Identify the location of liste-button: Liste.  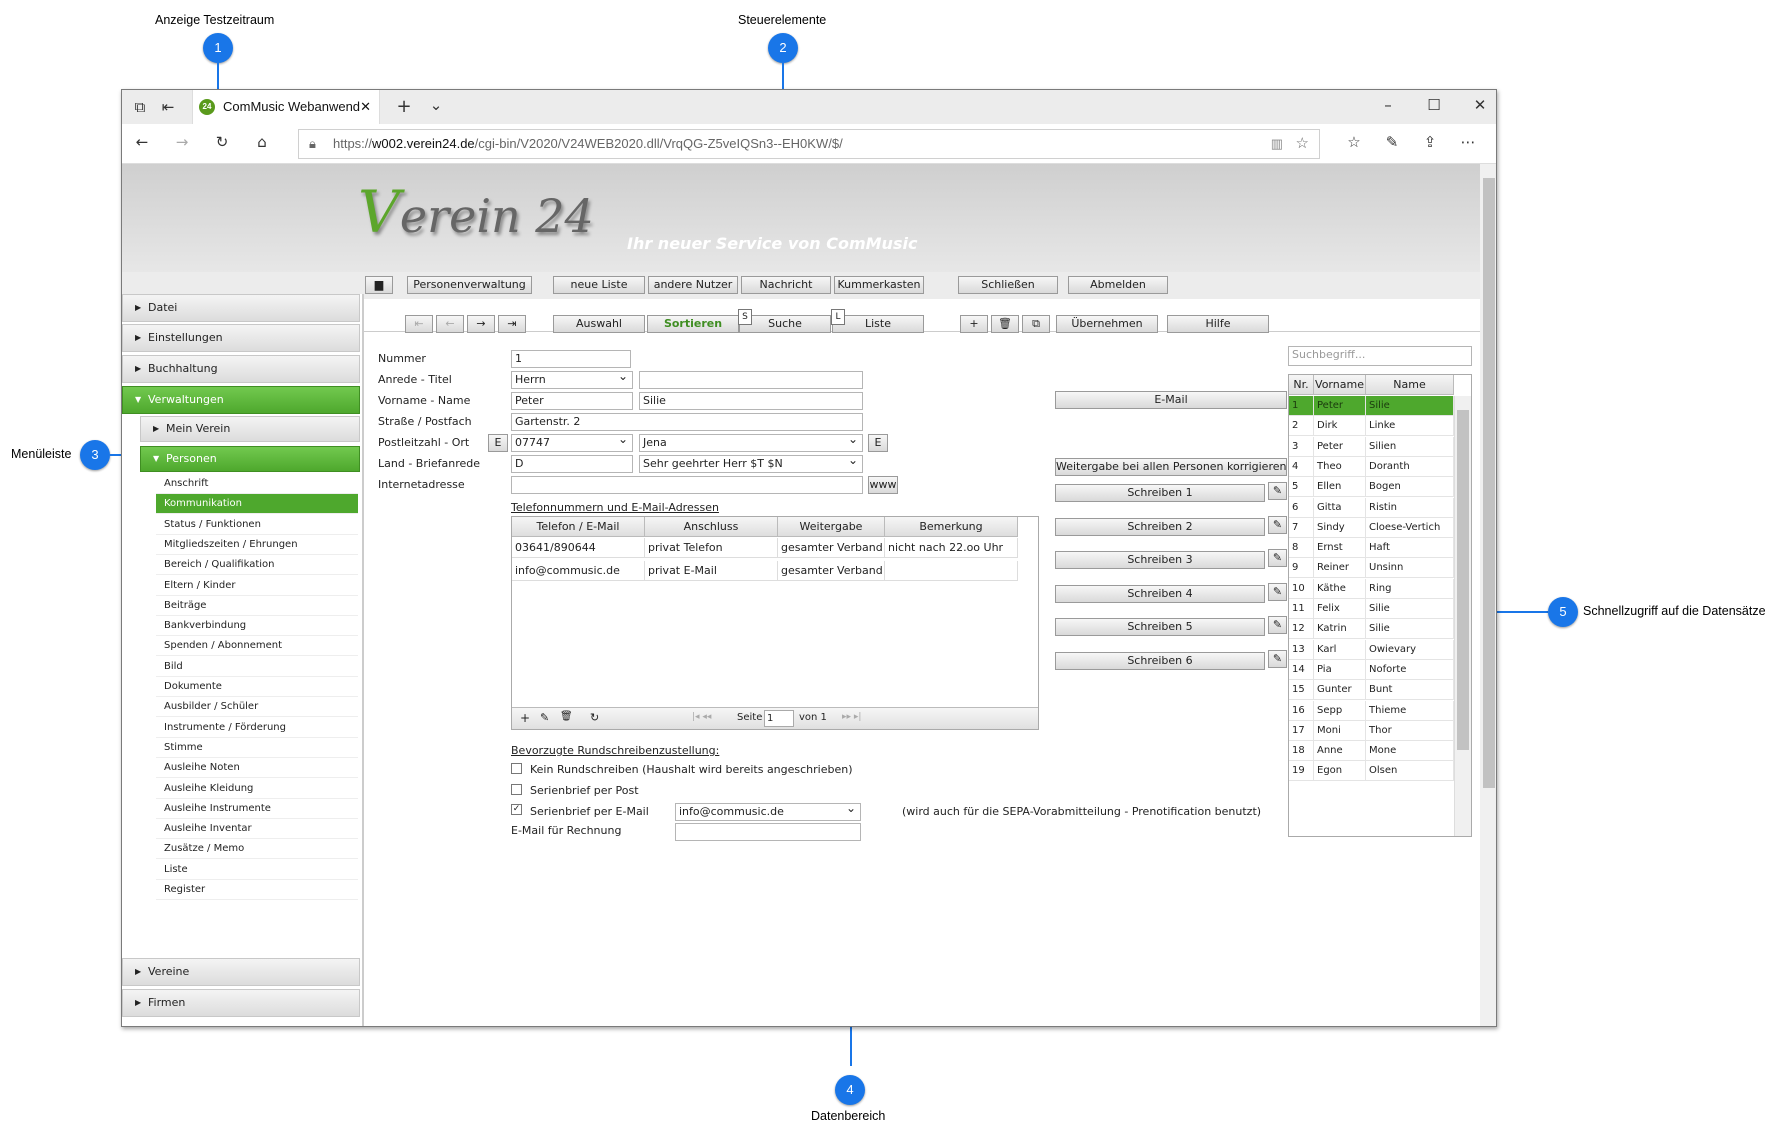
(878, 324).